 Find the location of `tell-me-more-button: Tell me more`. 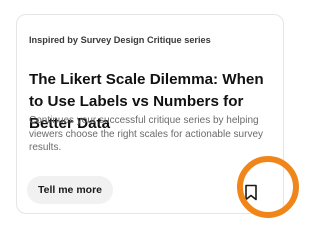

tell-me-more-button: Tell me more is located at coordinates (70, 190).